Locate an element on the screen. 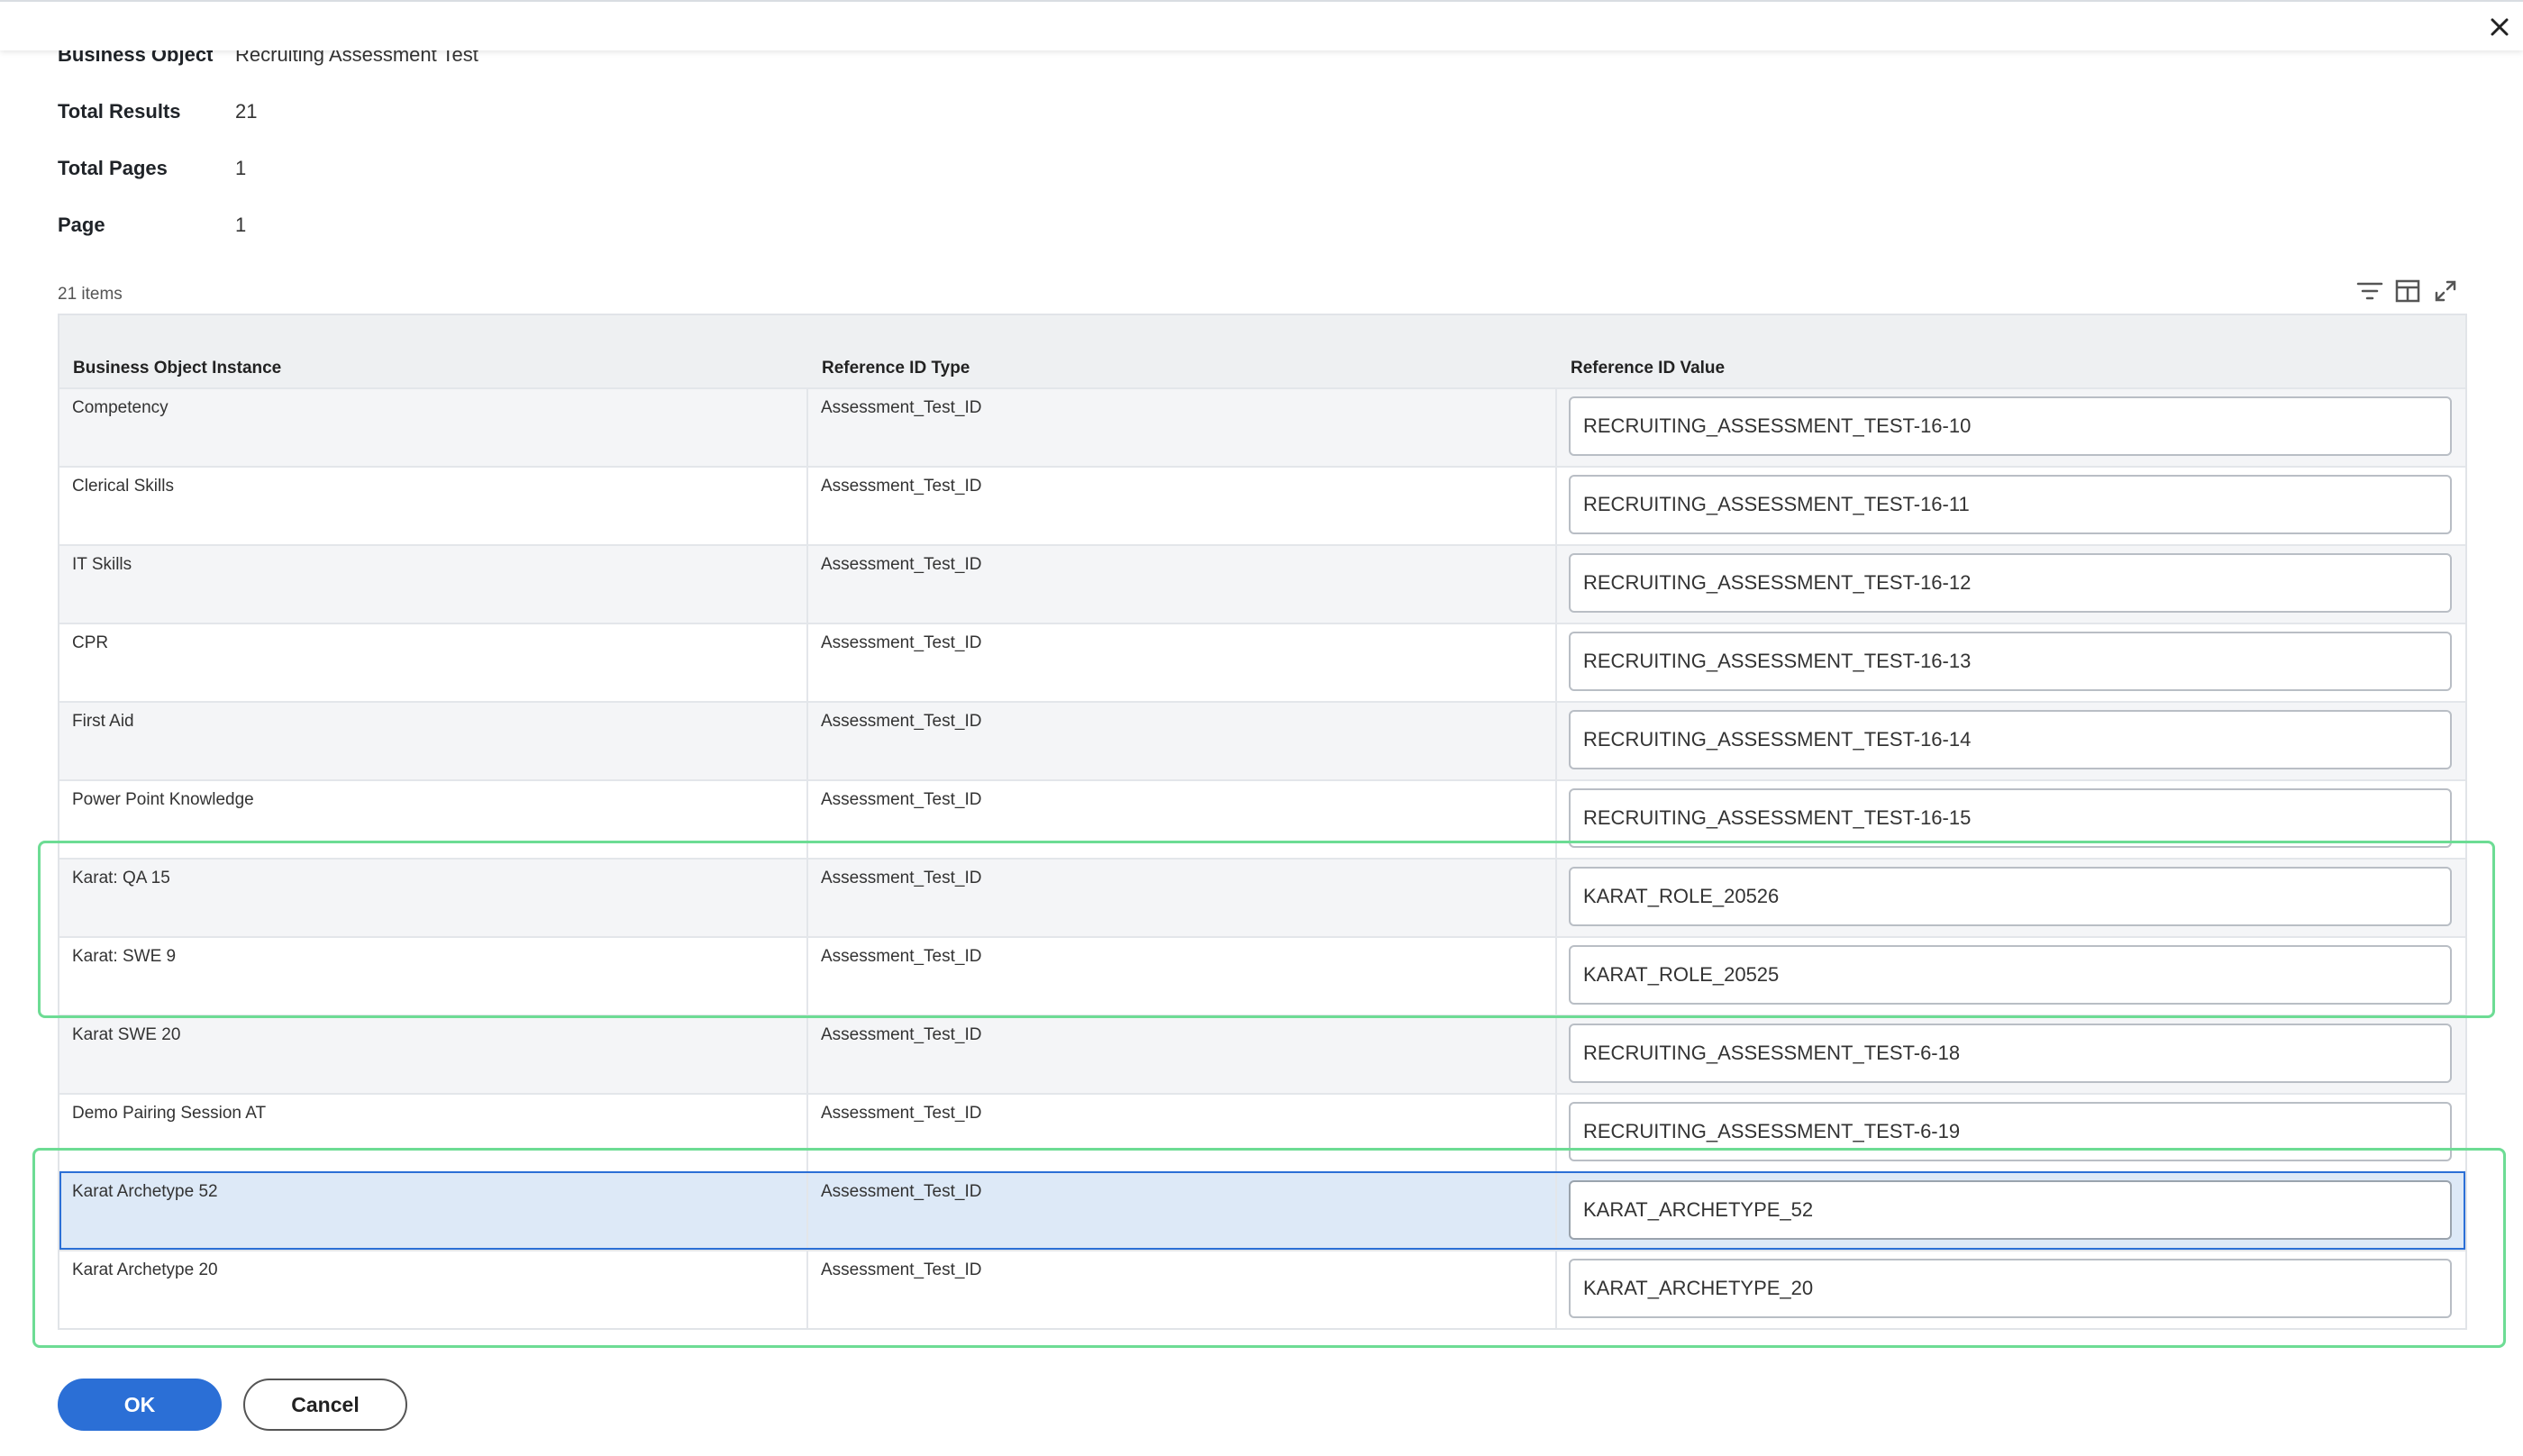 Image resolution: width=2523 pixels, height=1456 pixels. expand-button is located at coordinates (2445, 291).